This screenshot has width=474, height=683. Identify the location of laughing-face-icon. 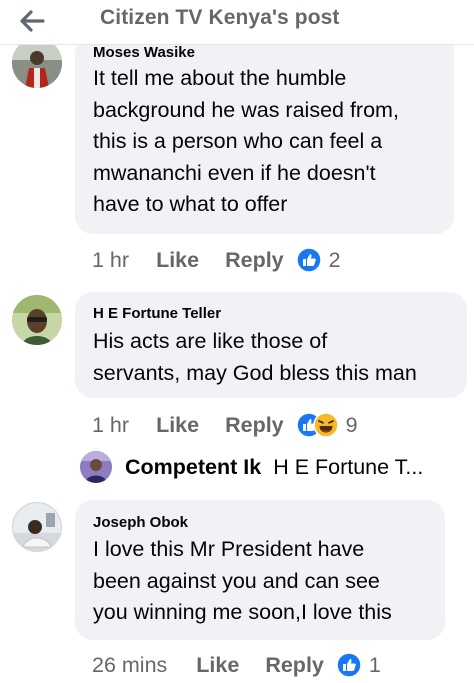
(325, 425).